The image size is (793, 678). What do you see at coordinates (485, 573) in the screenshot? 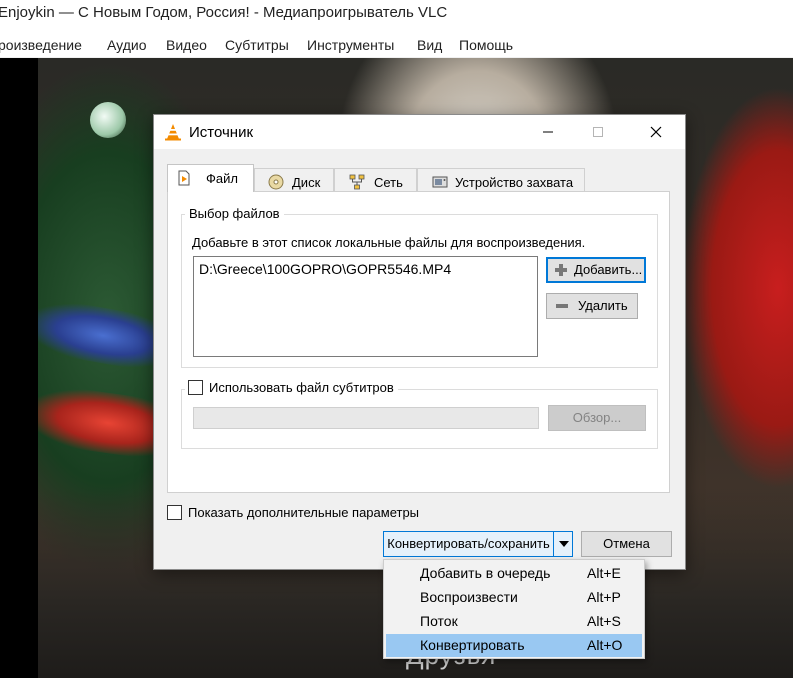
I see `menu-item-label: Добавить в очередь` at bounding box center [485, 573].